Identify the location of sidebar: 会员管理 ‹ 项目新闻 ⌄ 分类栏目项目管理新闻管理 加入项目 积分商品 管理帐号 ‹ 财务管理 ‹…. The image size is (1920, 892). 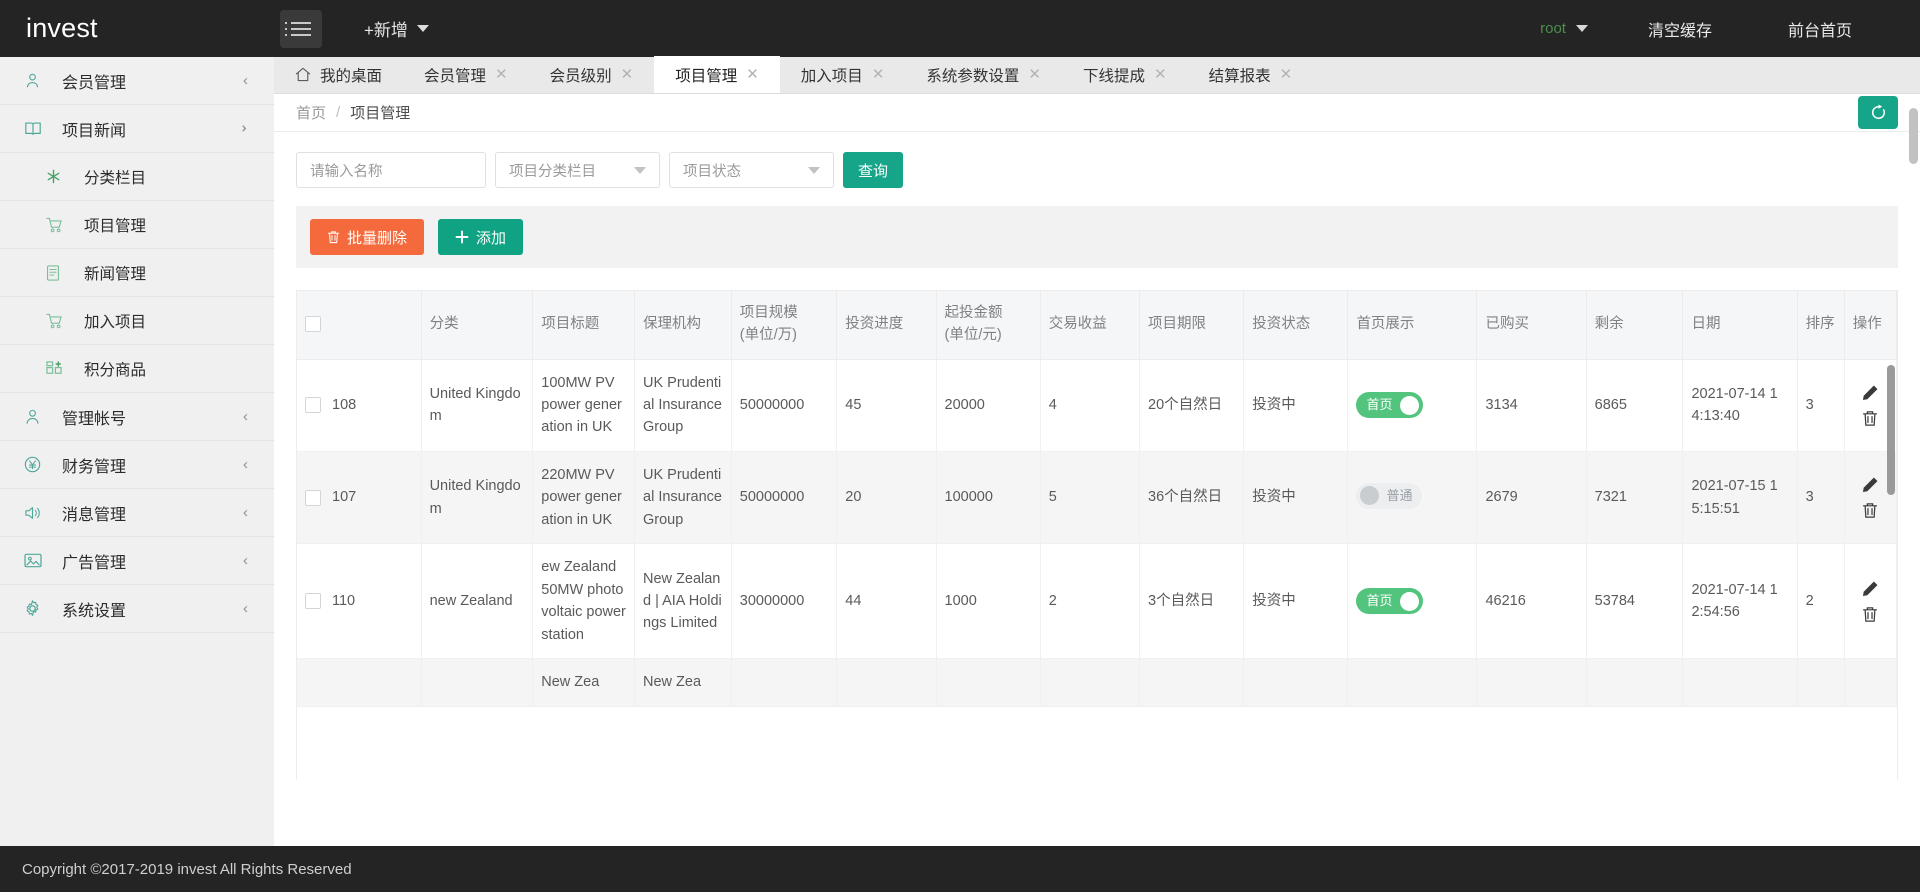
(137, 451).